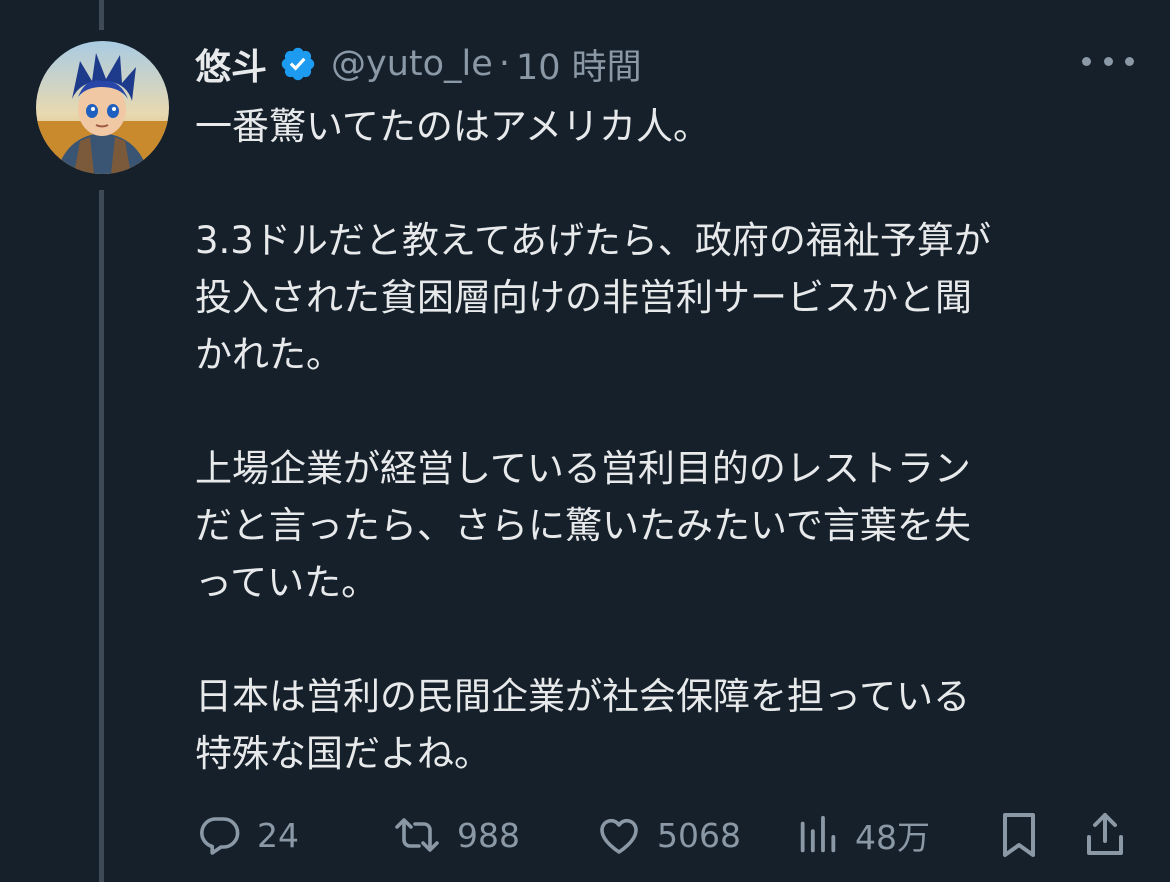 The height and width of the screenshot is (882, 1170). What do you see at coordinates (455, 835) in the screenshot?
I see `retweet-button: 988` at bounding box center [455, 835].